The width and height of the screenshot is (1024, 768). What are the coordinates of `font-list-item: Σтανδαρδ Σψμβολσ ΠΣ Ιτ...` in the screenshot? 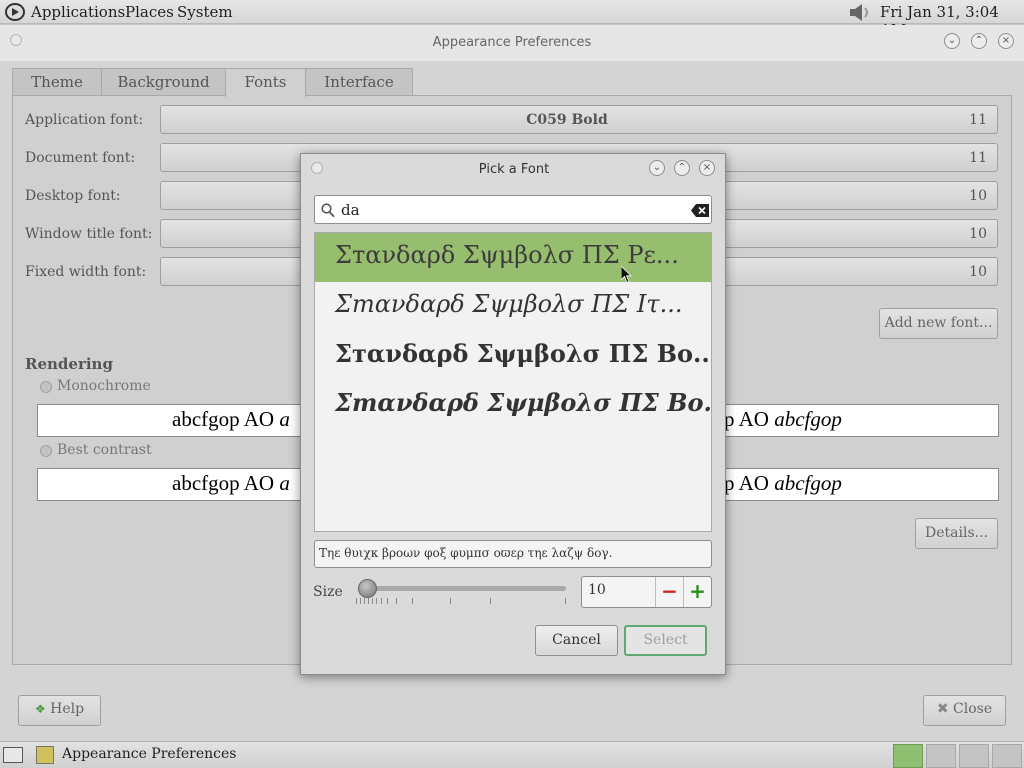 It's located at (513, 306).